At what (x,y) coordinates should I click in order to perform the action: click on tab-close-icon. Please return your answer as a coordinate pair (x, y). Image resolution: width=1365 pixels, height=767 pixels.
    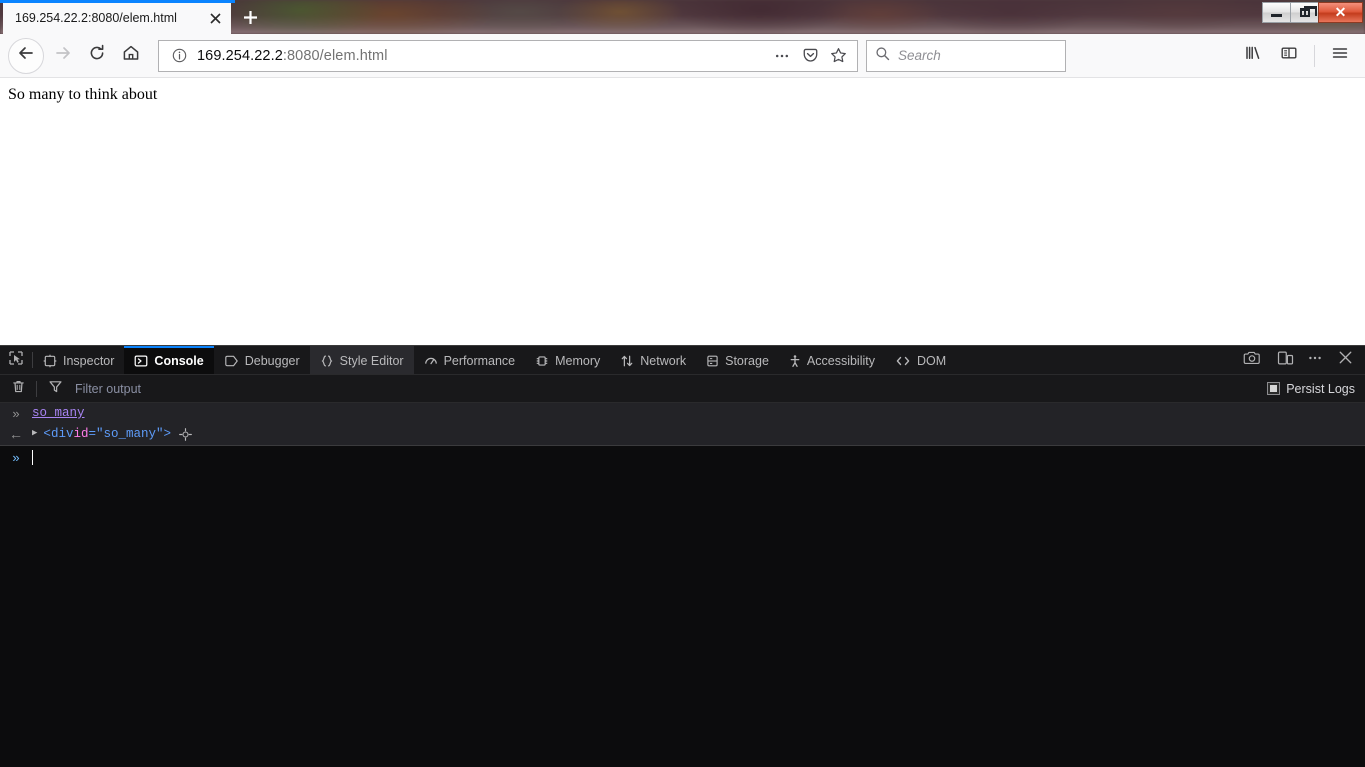
    Looking at the image, I should click on (215, 19).